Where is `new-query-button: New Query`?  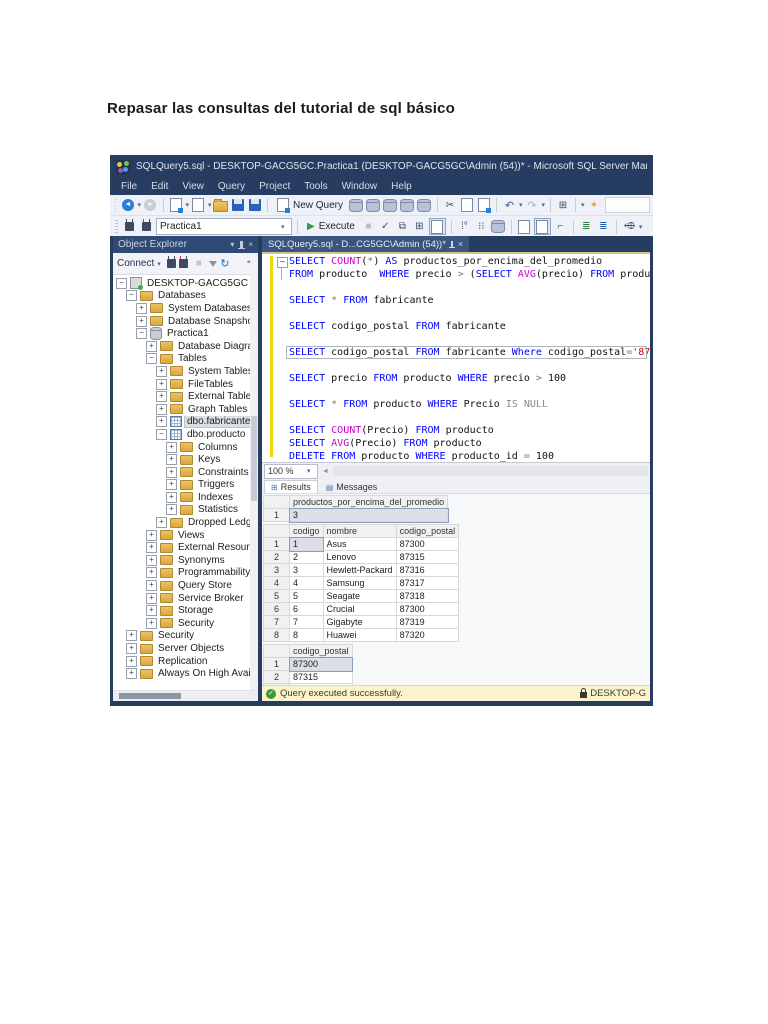
new-query-button: New Query is located at coordinates (310, 205).